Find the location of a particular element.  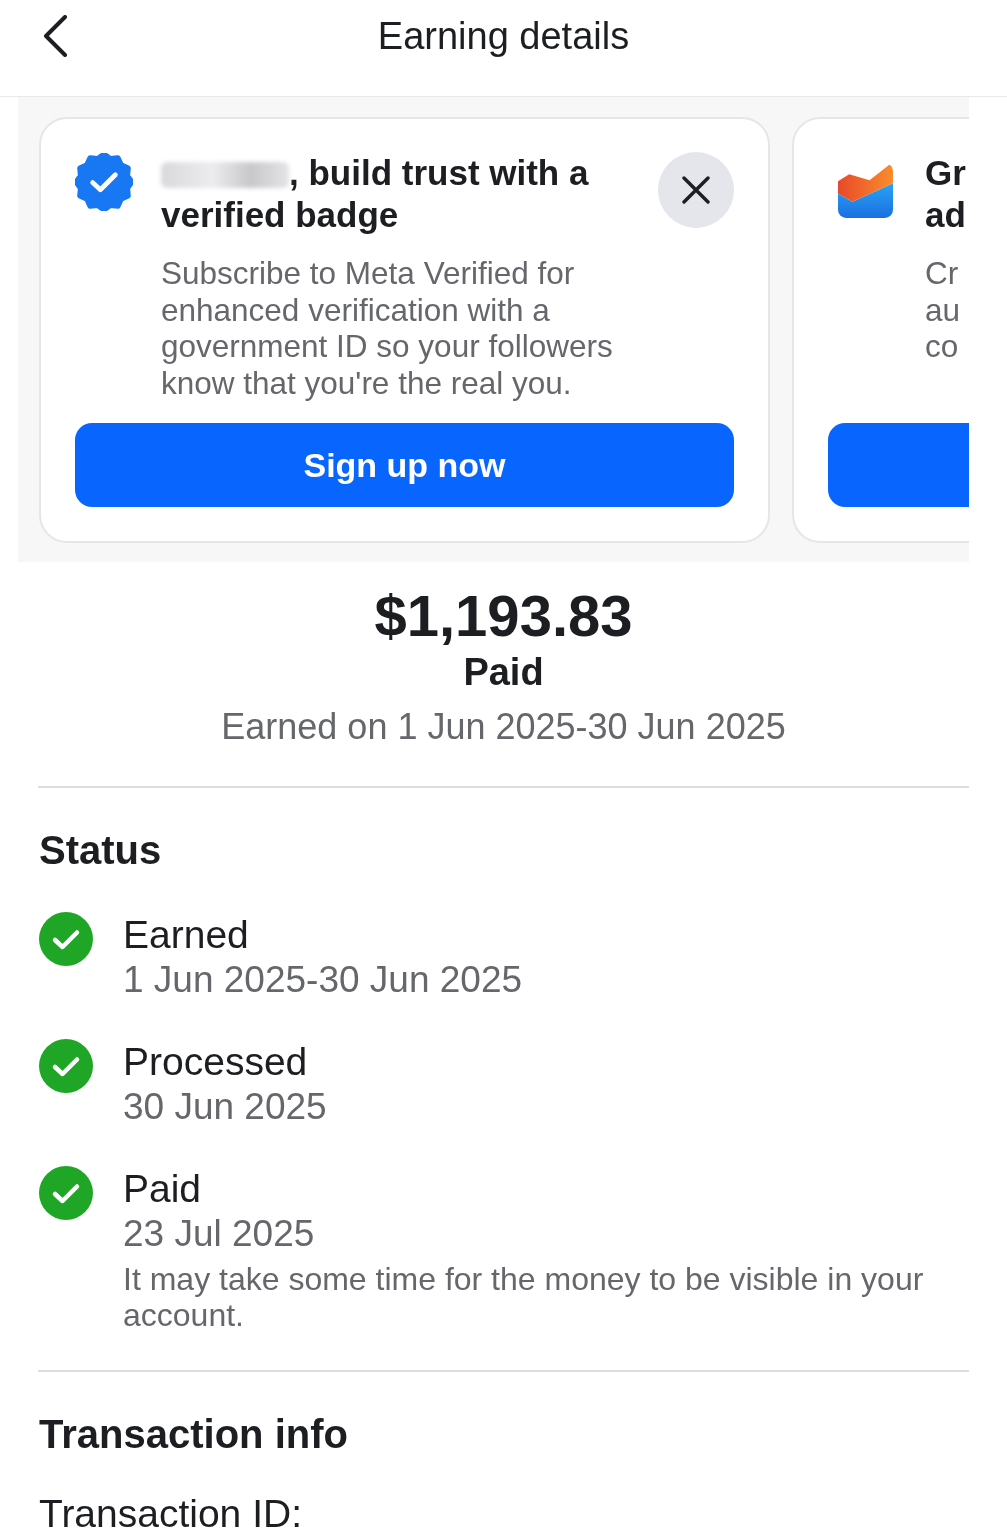

verified-badge-icon is located at coordinates (104, 182).